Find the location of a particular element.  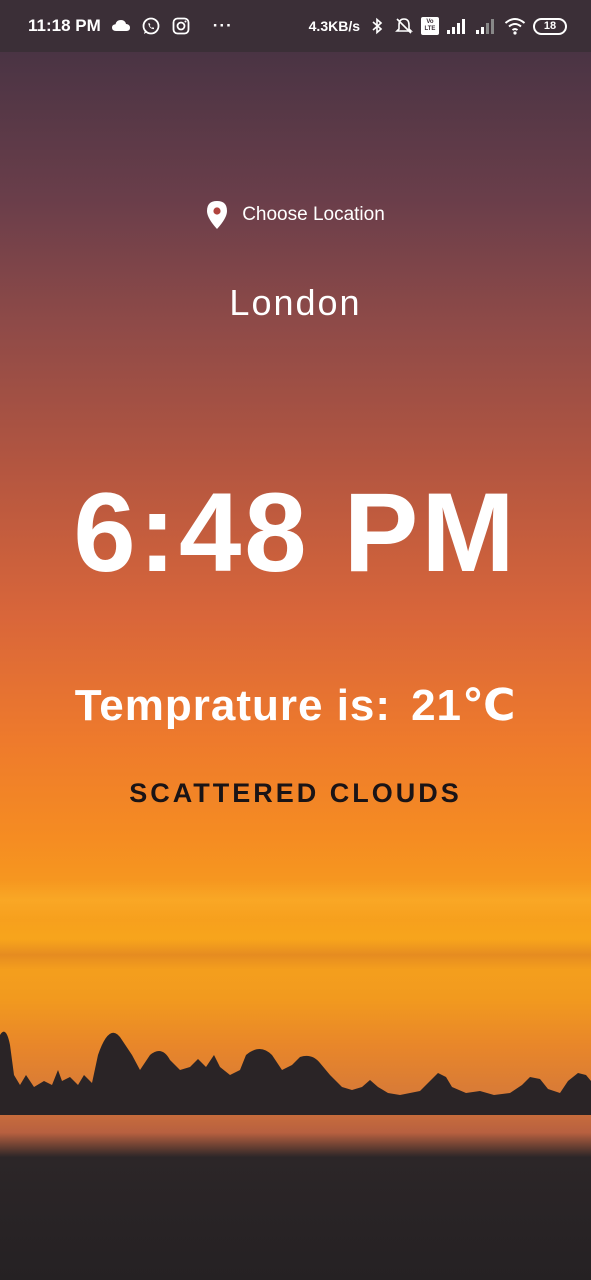

temperature-row: Temprature is: 21℃ is located at coordinates (295, 705).